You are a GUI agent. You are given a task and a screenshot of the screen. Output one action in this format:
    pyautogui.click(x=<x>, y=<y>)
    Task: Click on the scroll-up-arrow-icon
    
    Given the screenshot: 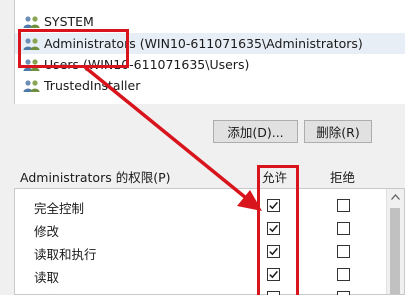 What is the action you would take?
    pyautogui.click(x=395, y=197)
    